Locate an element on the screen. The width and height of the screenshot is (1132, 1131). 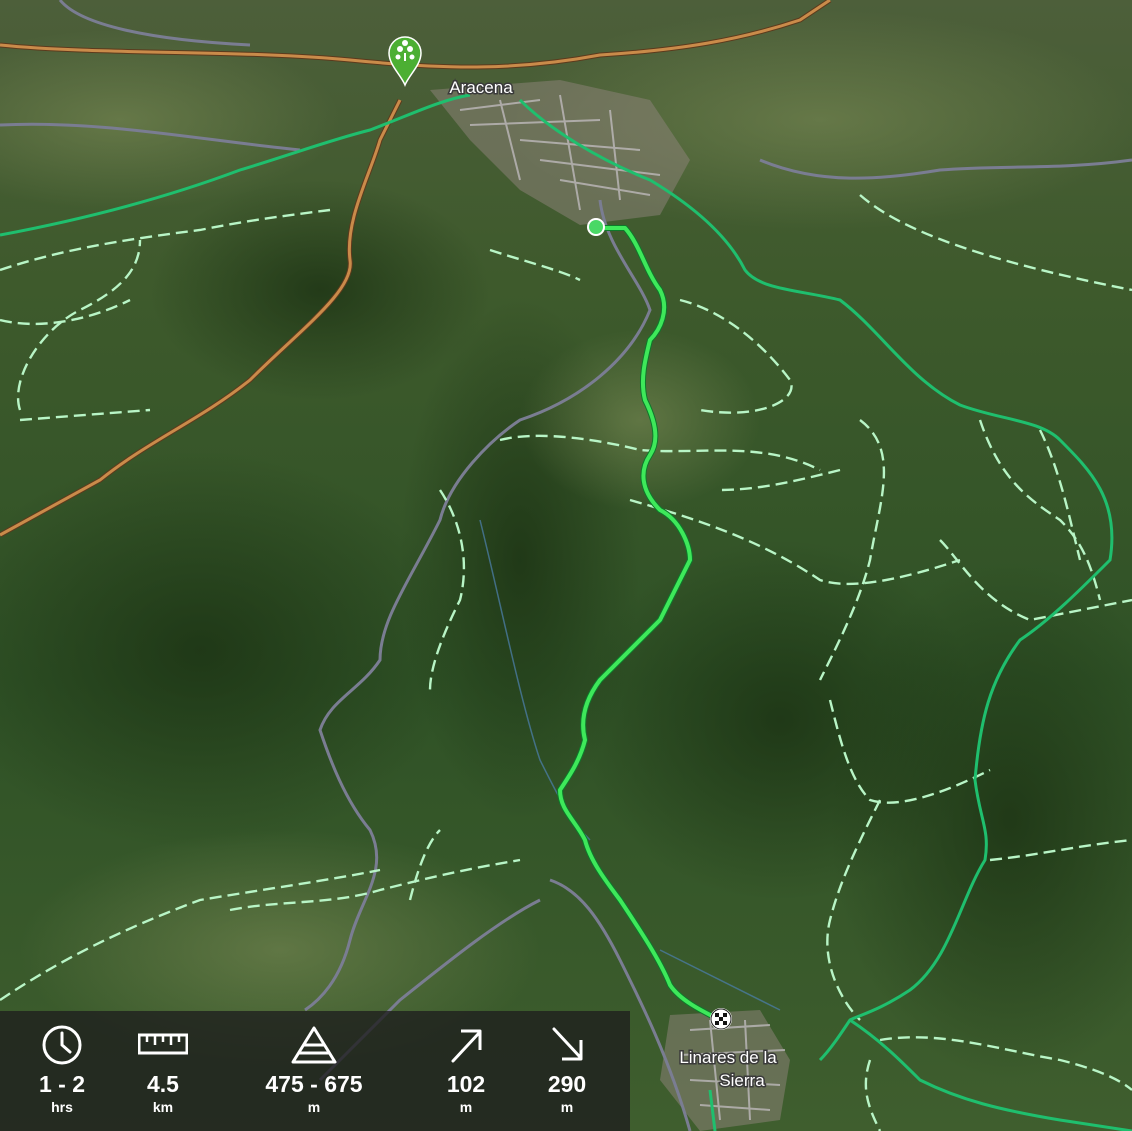
distance-unit: km is located at coordinates (163, 1107).